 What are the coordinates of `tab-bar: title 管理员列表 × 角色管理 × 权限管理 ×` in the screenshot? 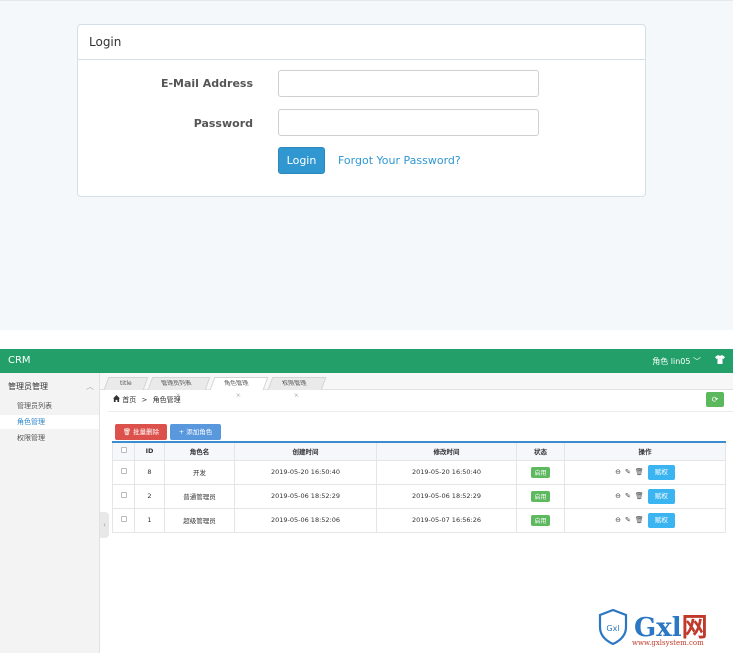 It's located at (416, 386).